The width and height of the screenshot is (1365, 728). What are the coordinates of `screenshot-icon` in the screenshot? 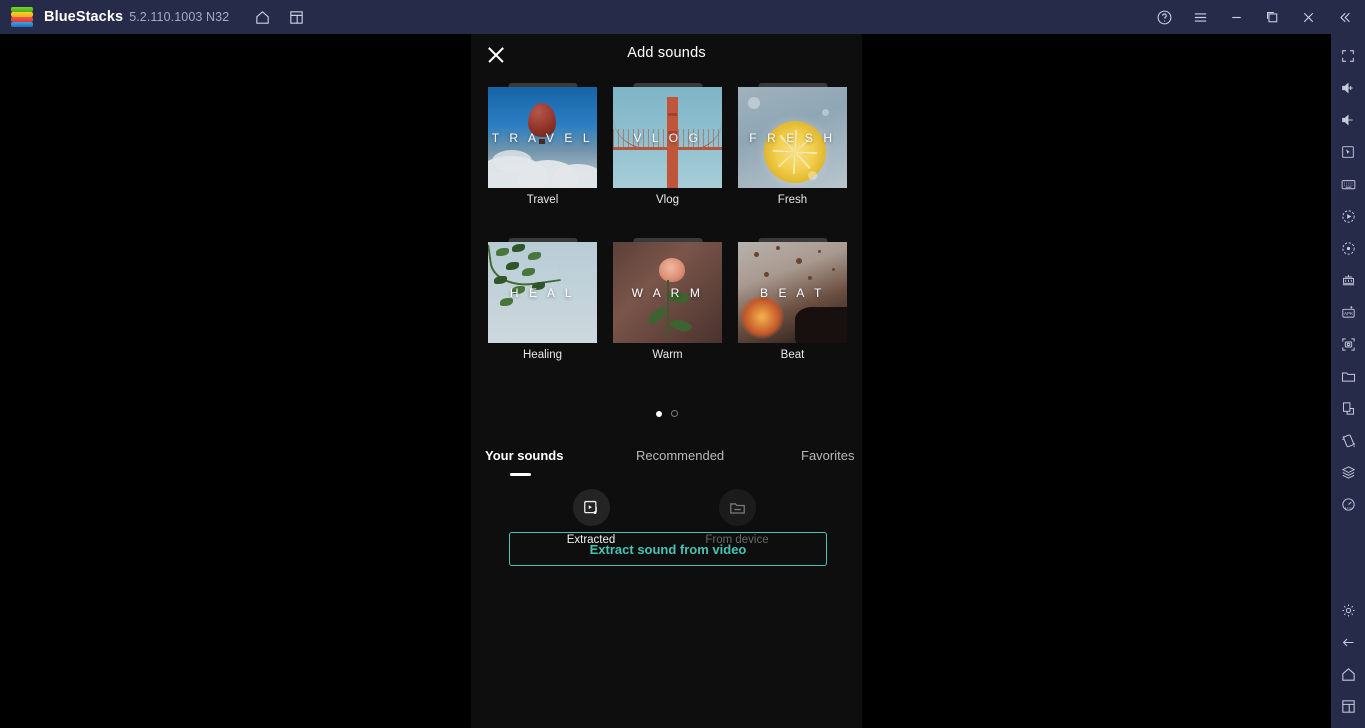 It's located at (1348, 344).